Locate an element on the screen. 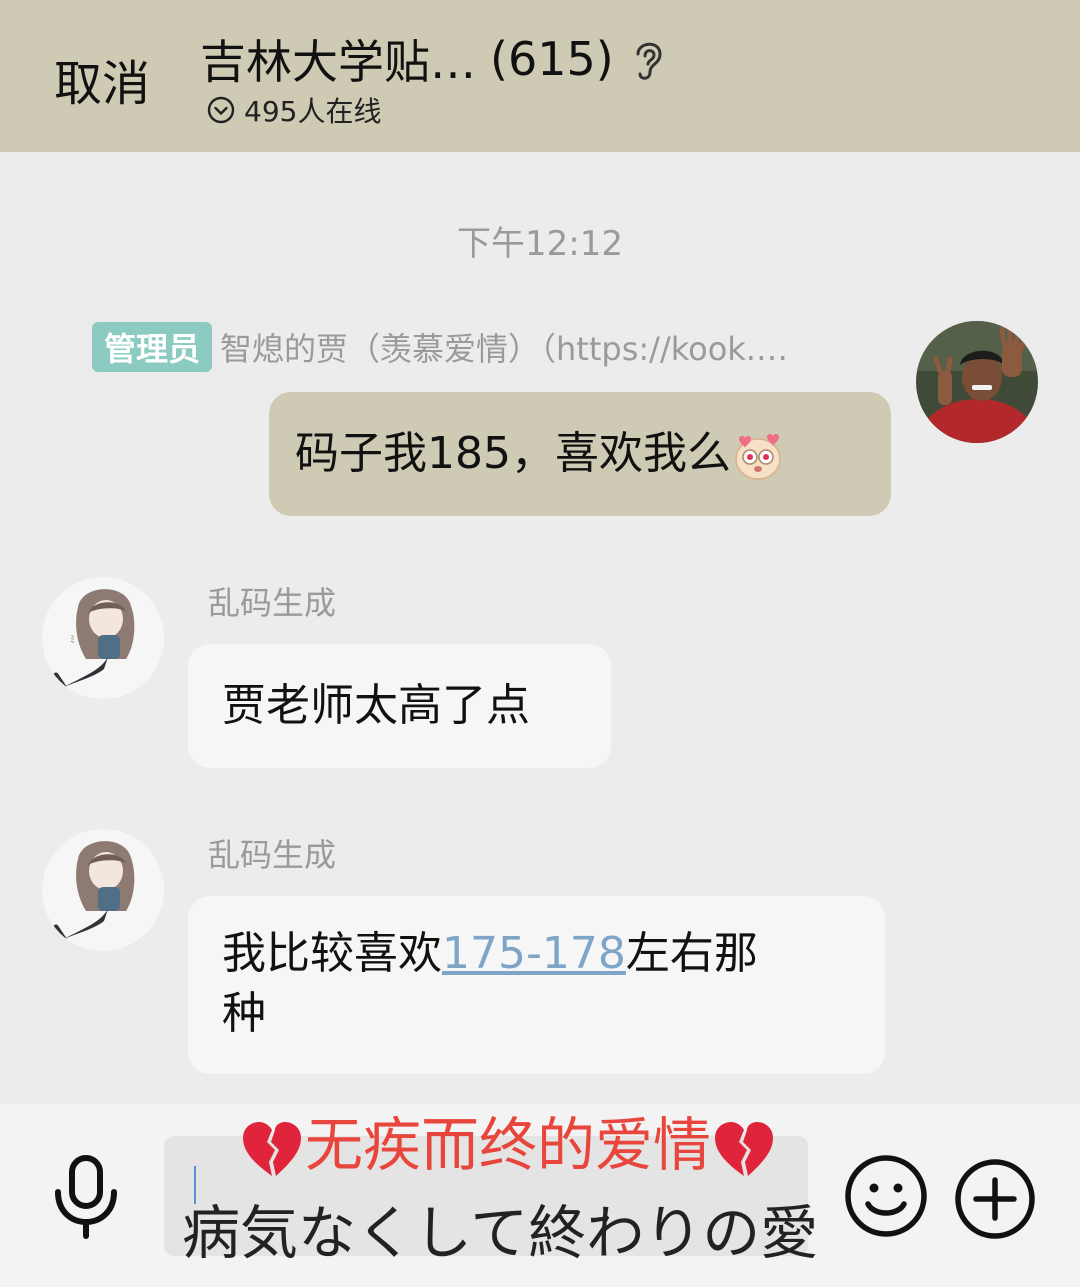  message-text-line: 我比较喜欢175-178左右那 is located at coordinates (553, 954).